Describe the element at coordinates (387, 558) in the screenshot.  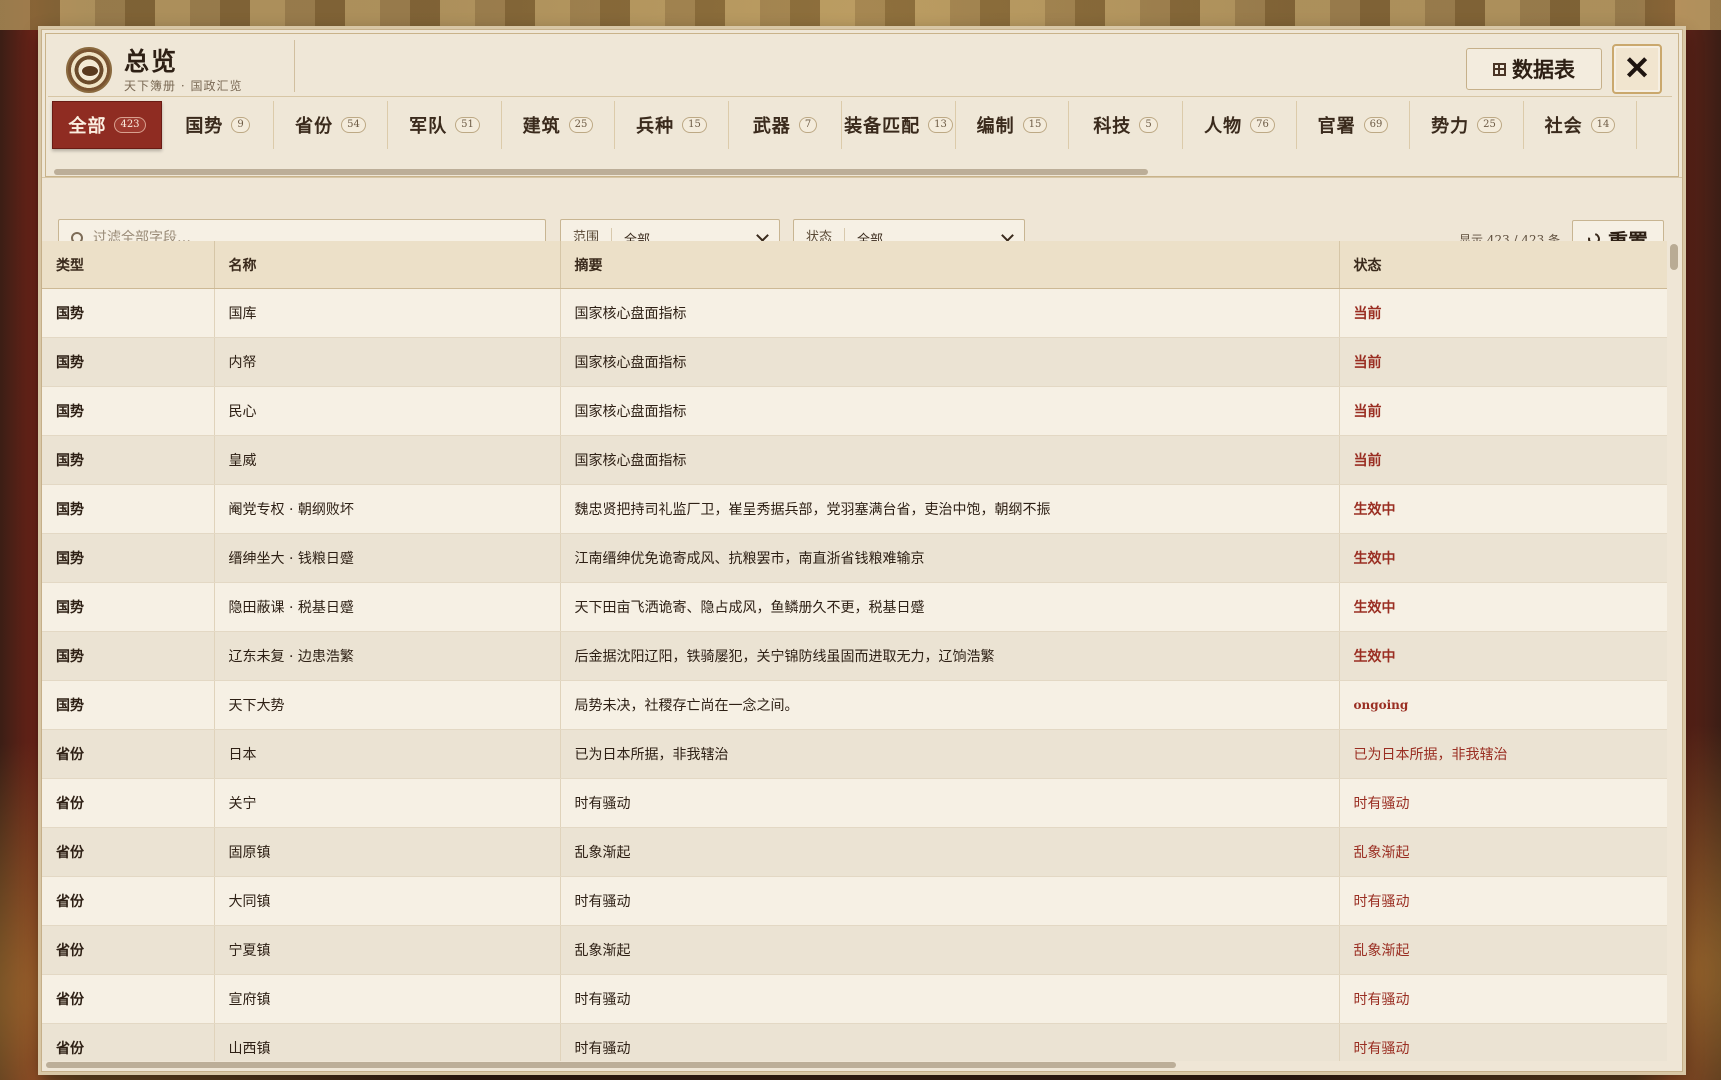
I see `cell-name: 缙绅坐大 · 钱粮日蹙` at that location.